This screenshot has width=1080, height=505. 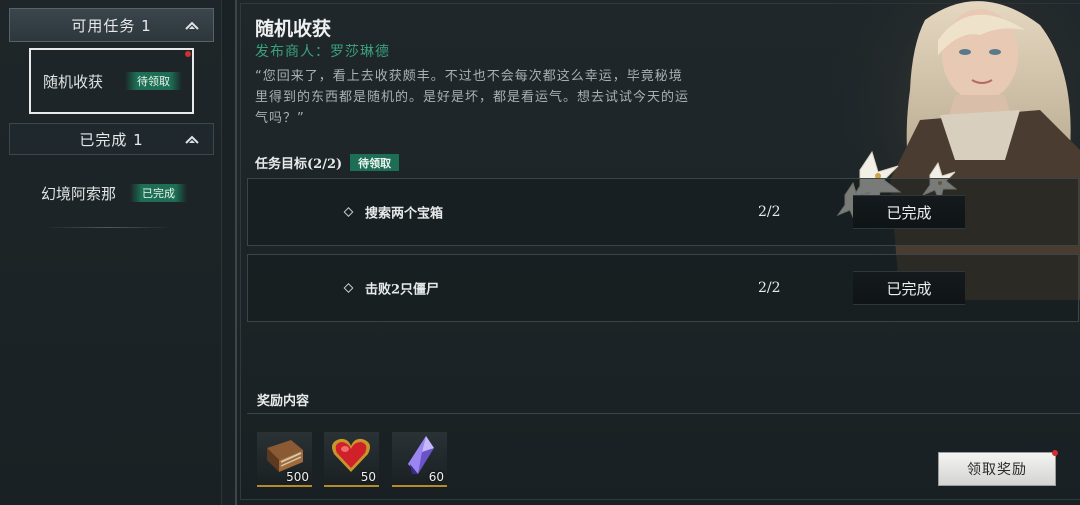 What do you see at coordinates (283, 401) in the screenshot?
I see `rewards-header: 奖励内容` at bounding box center [283, 401].